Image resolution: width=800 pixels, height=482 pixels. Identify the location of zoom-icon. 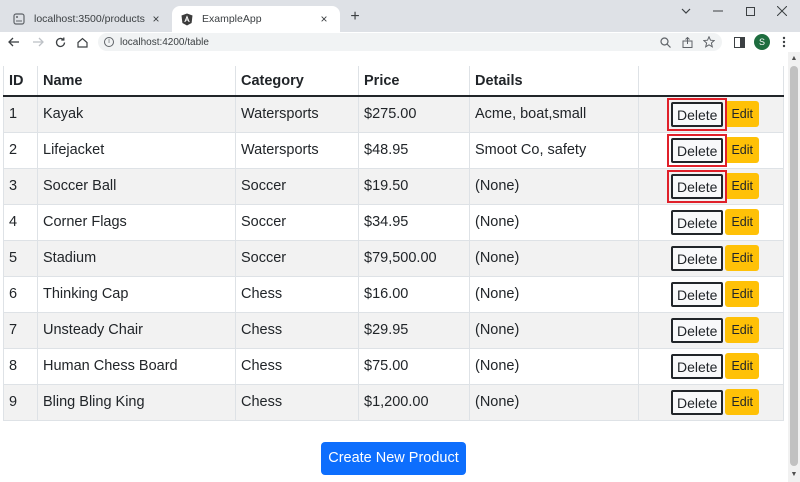
(665, 42).